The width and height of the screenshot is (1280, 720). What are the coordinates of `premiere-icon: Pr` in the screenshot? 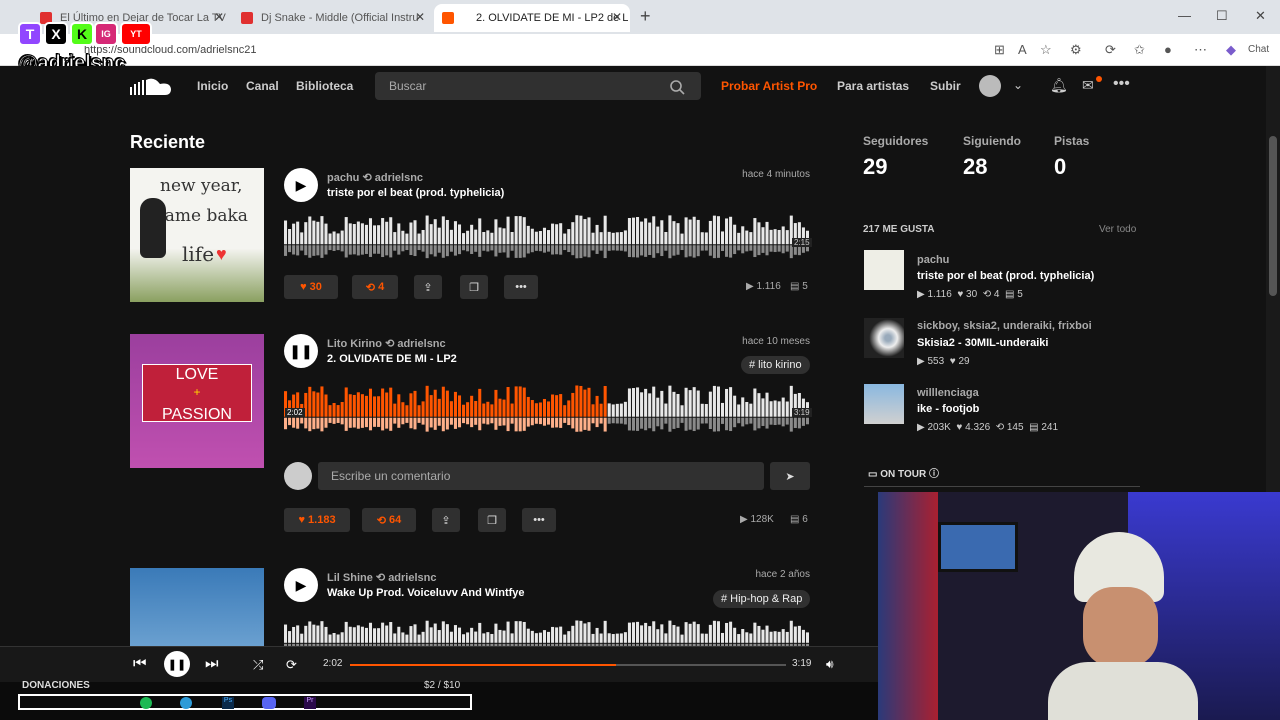 It's located at (310, 703).